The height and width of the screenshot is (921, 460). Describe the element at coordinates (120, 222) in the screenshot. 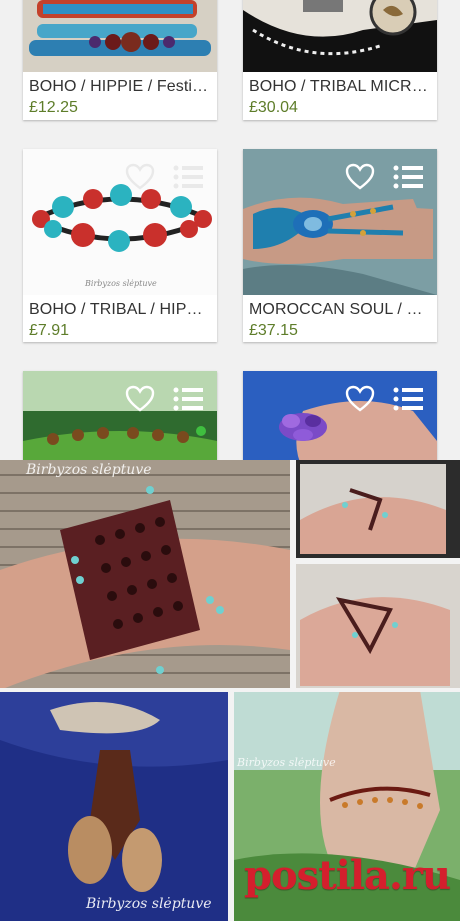

I see `product-image: Birbyzos slėptuve` at that location.